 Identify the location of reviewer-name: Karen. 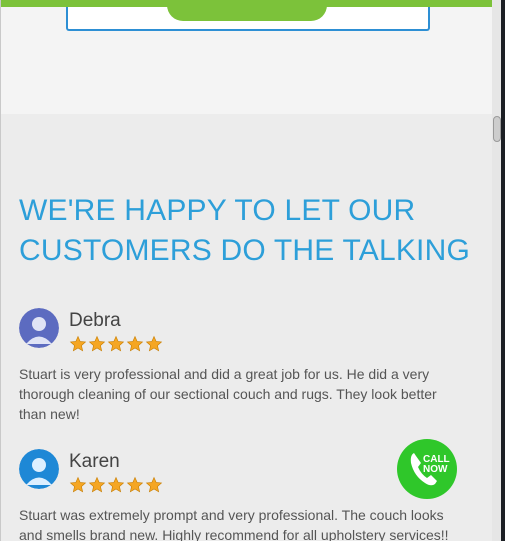
(94, 461).